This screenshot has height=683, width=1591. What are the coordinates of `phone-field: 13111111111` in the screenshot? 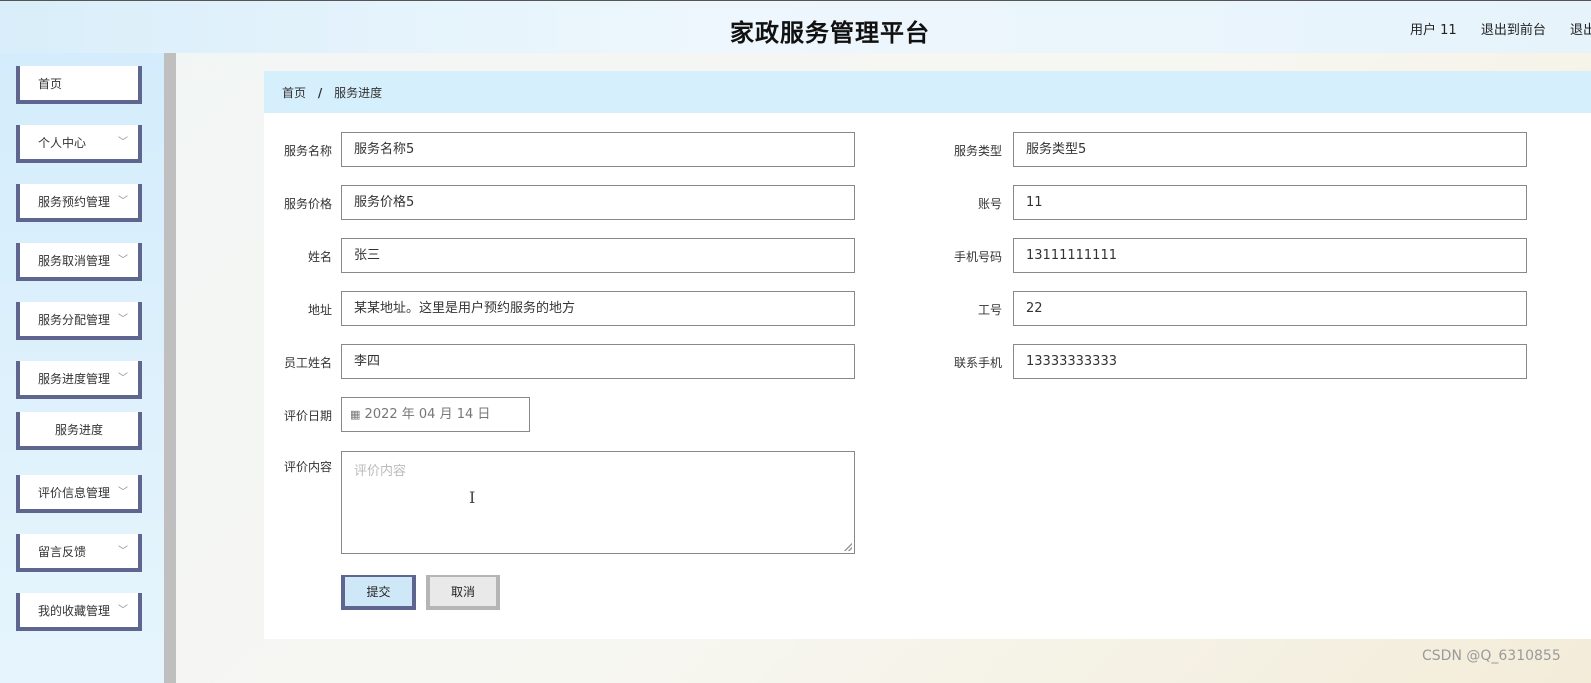 It's located at (1270, 255).